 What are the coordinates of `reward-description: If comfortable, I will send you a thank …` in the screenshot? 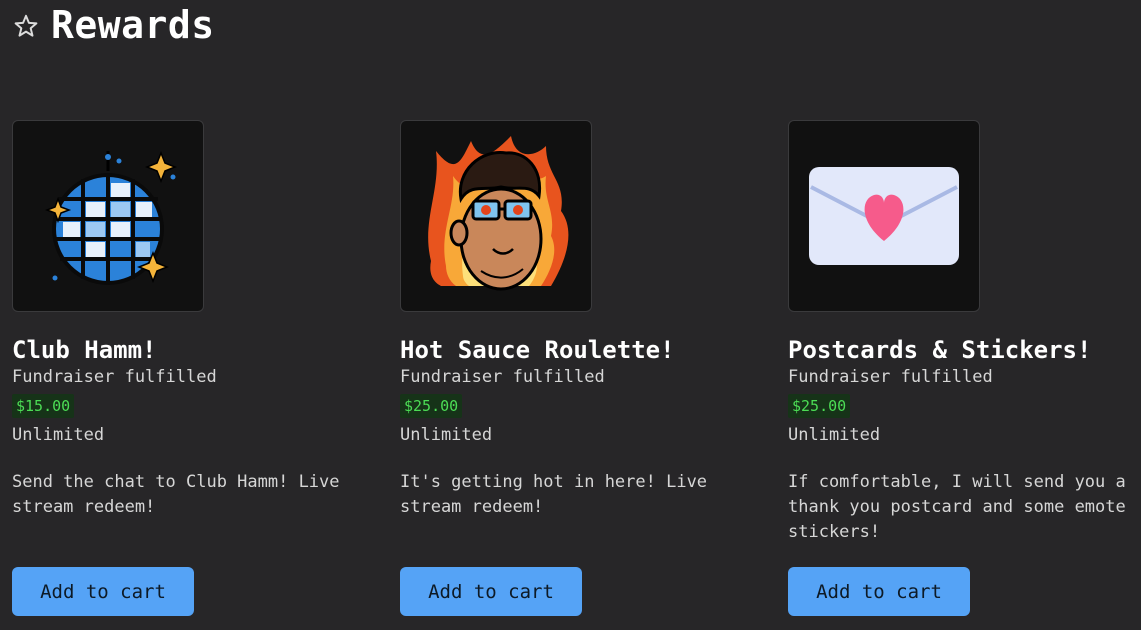 It's located at (957, 507).